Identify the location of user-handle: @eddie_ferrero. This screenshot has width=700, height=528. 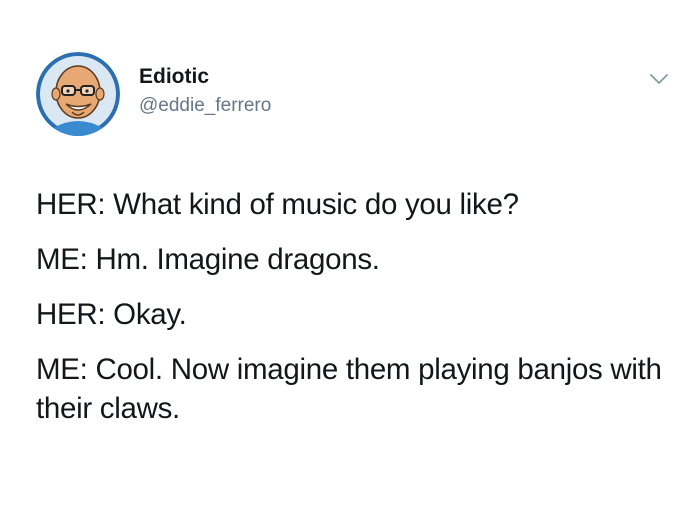
(205, 106).